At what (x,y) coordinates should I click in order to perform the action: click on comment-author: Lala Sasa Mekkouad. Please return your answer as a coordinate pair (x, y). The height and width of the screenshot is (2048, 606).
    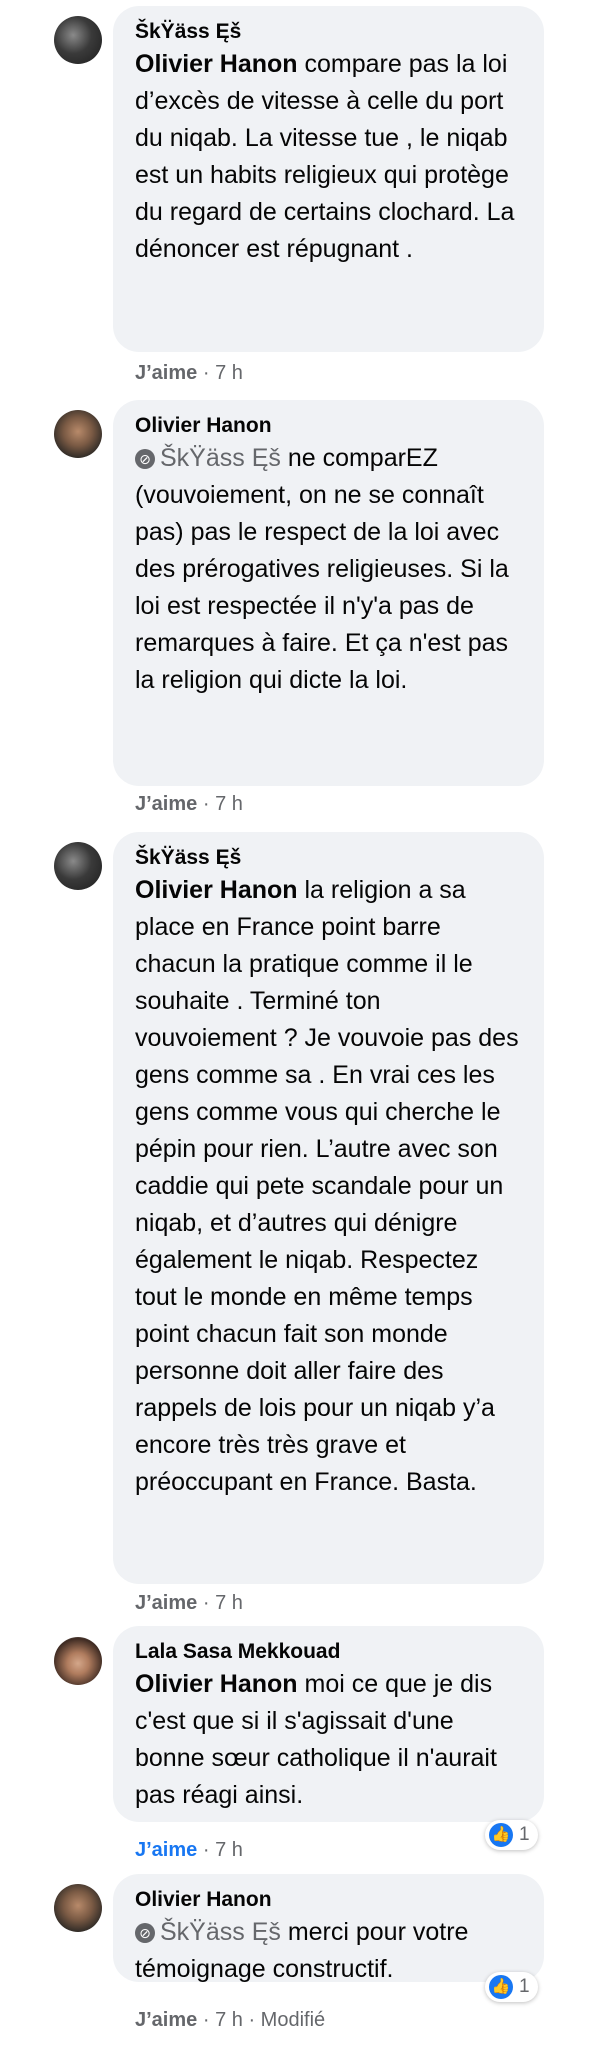
    Looking at the image, I should click on (328, 1652).